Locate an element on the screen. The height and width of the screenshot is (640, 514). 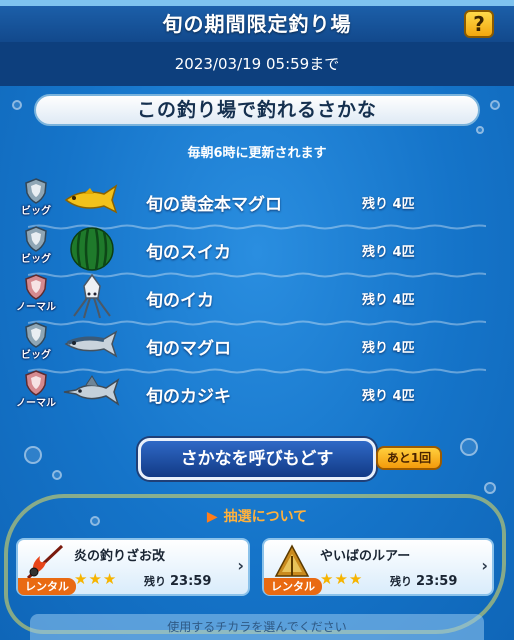
blade-lure-icon is located at coordinates (292, 560).